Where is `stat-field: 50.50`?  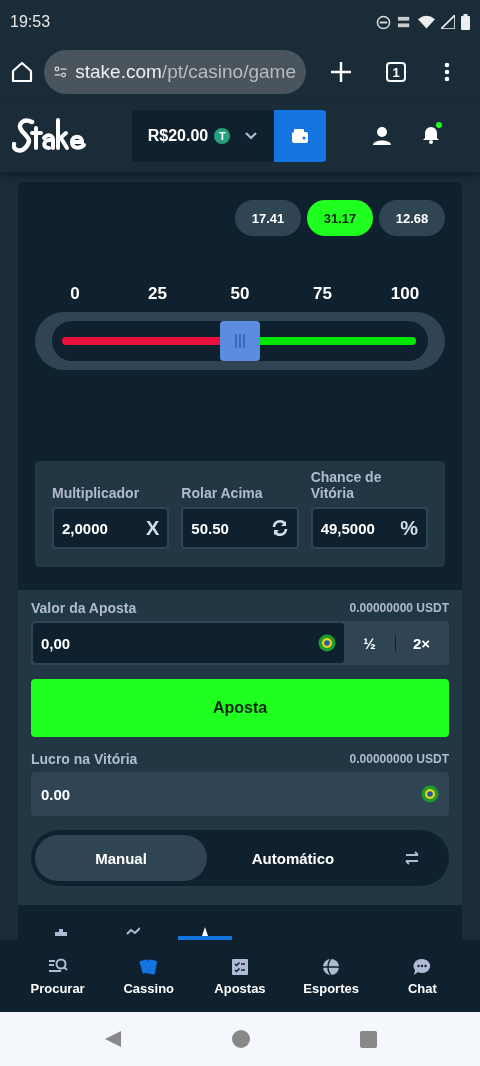 stat-field: 50.50 is located at coordinates (240, 528).